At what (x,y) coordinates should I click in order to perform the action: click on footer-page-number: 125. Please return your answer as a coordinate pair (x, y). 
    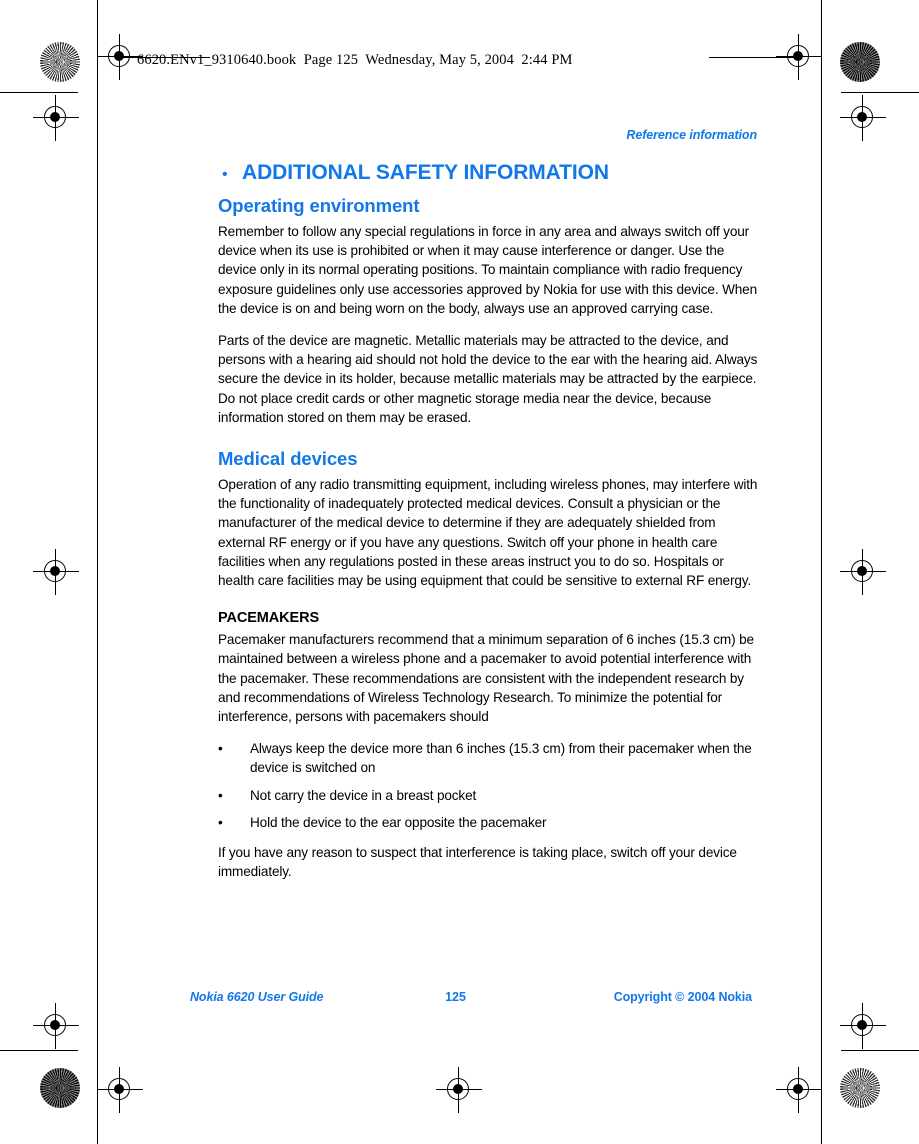
    Looking at the image, I should click on (455, 997).